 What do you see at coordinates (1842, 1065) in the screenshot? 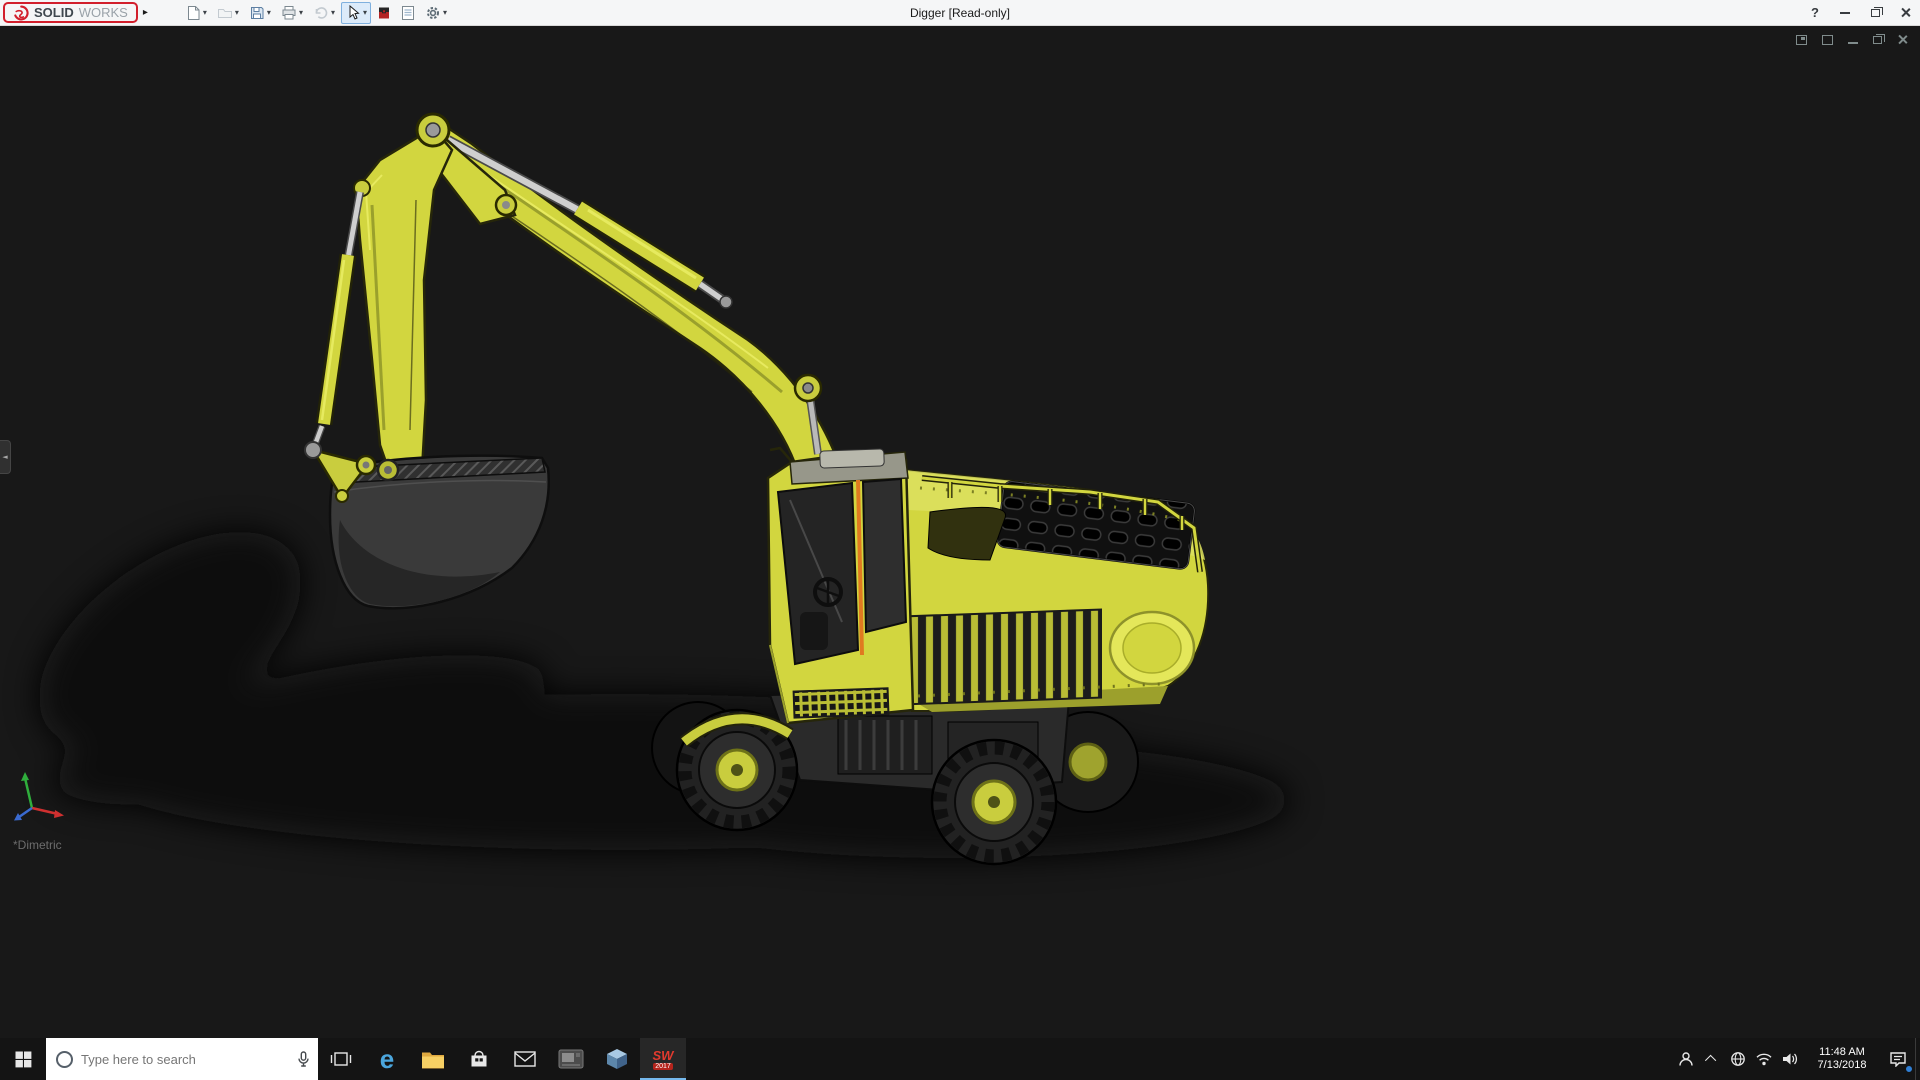
I see `clock-date: 7/13/2018` at bounding box center [1842, 1065].